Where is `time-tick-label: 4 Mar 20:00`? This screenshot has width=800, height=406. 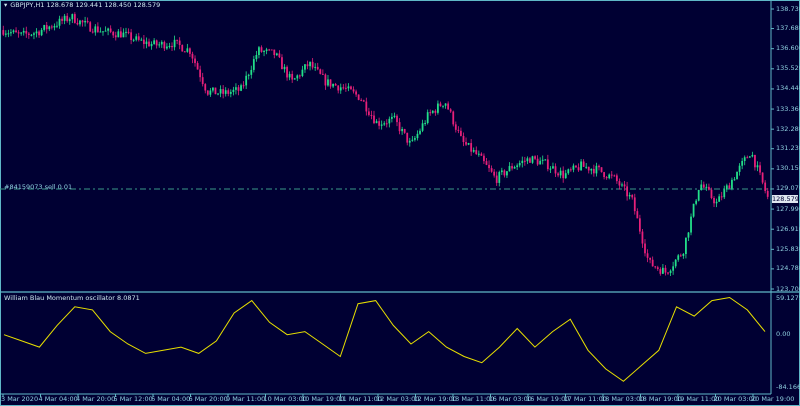
time-tick-label: 4 Mar 20:00 is located at coordinates (96, 399).